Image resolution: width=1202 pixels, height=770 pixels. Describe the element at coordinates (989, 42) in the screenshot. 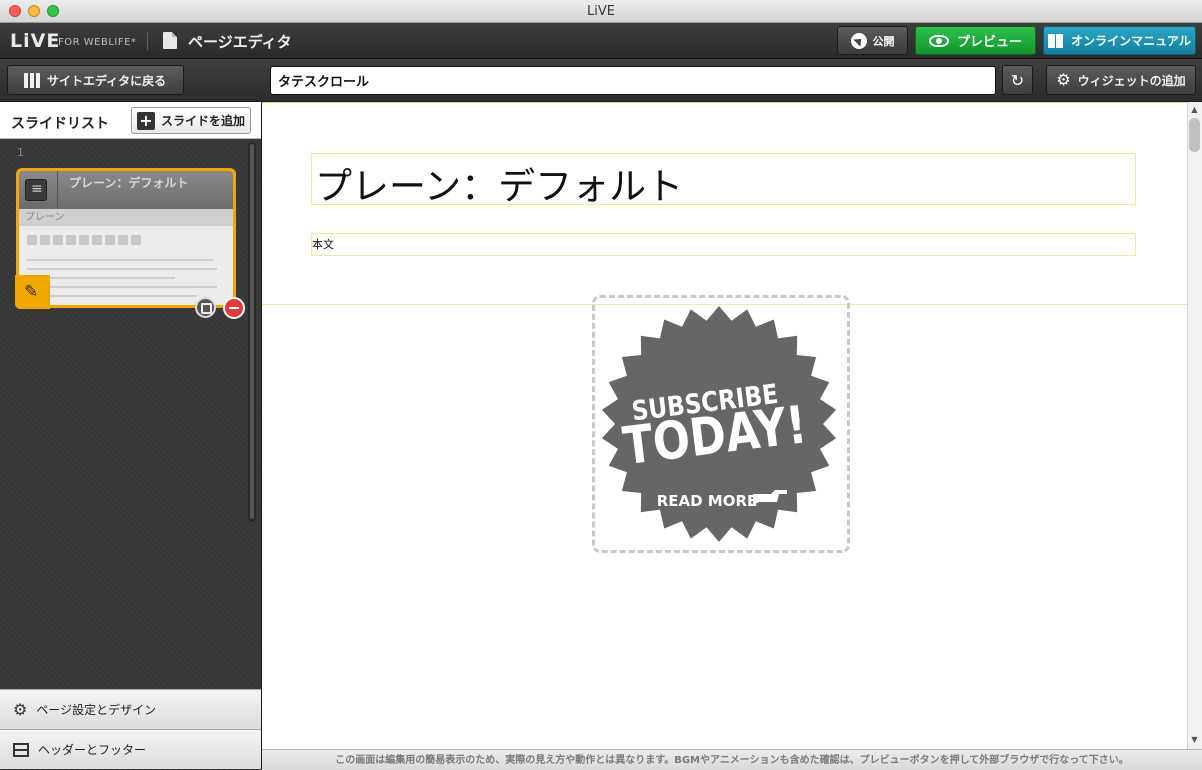

I see `preview-label: プレビュー` at that location.